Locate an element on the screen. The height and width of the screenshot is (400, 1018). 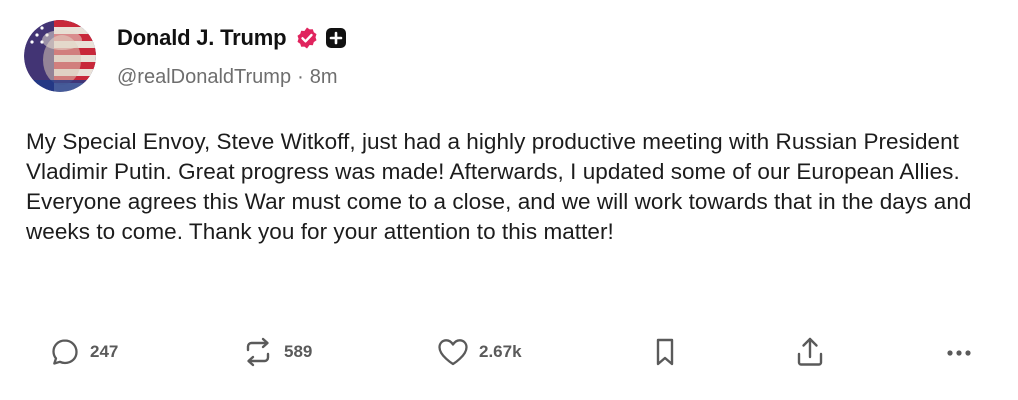
action-bar: 247 589 2.67k is located at coordinates (509, 352).